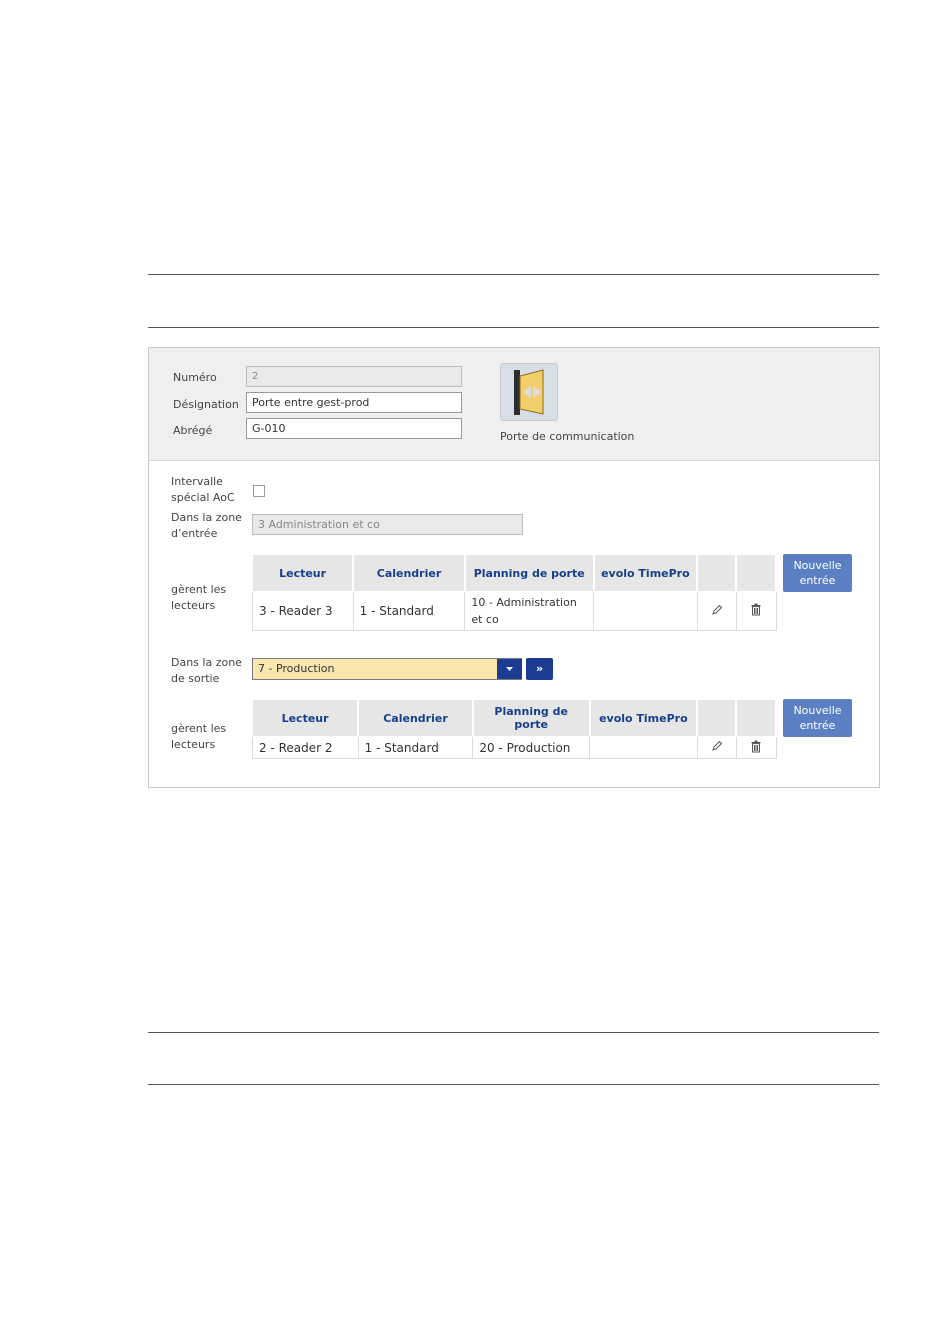 This screenshot has width=950, height=1344. Describe the element at coordinates (259, 491) in the screenshot. I see `intervalle-checkbox` at that location.